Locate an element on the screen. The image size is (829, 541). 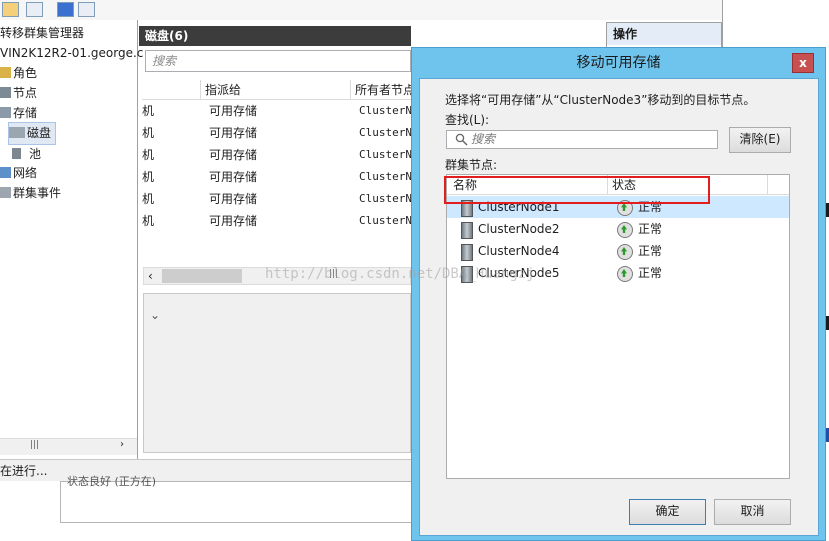
node-row: ClusterNode2 正常 is located at coordinates (618, 229).